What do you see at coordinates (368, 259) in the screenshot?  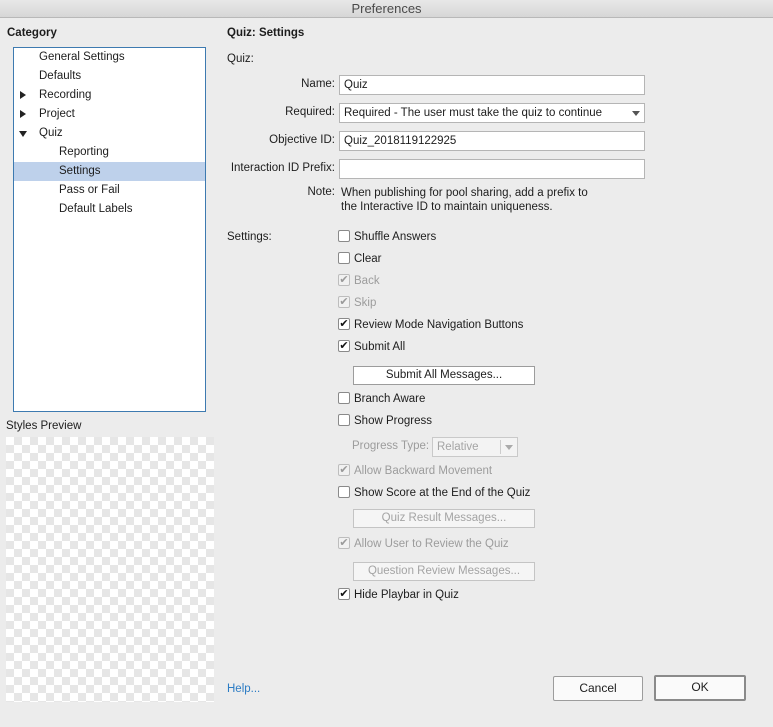 I see `checkbox-label: Clear` at bounding box center [368, 259].